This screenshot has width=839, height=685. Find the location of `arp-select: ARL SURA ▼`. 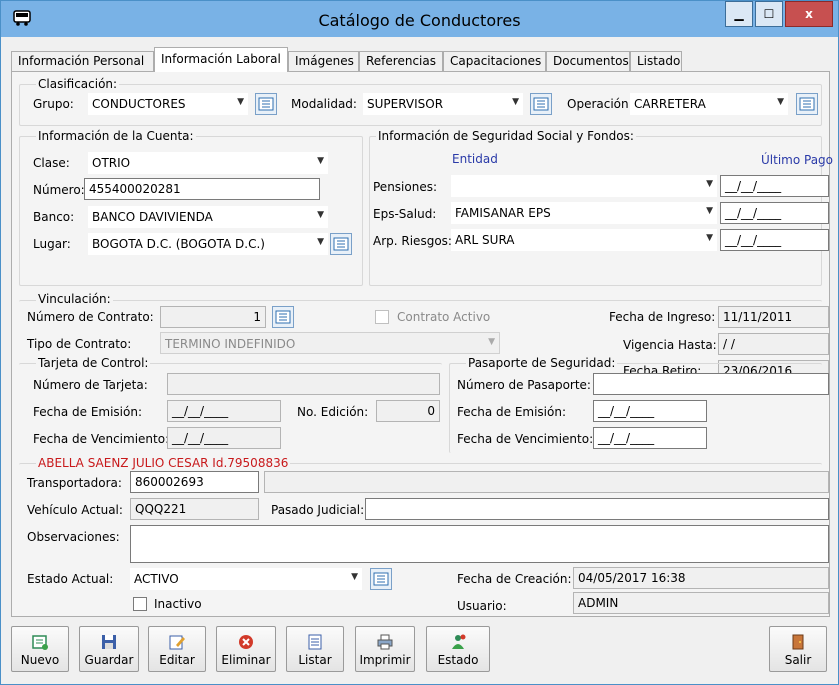

arp-select: ARL SURA ▼ is located at coordinates (584, 240).